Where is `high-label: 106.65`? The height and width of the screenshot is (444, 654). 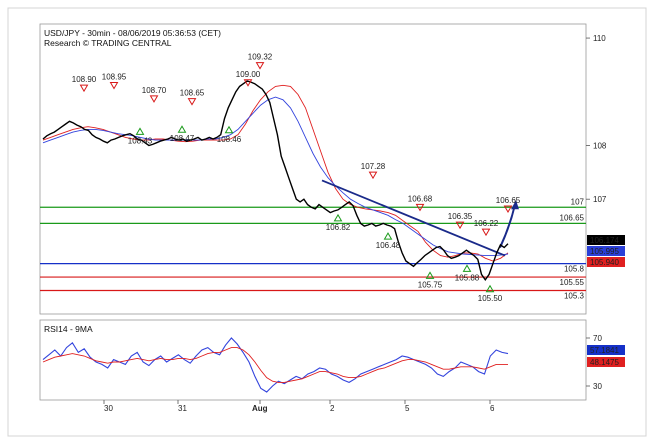 high-label: 106.65 is located at coordinates (508, 200).